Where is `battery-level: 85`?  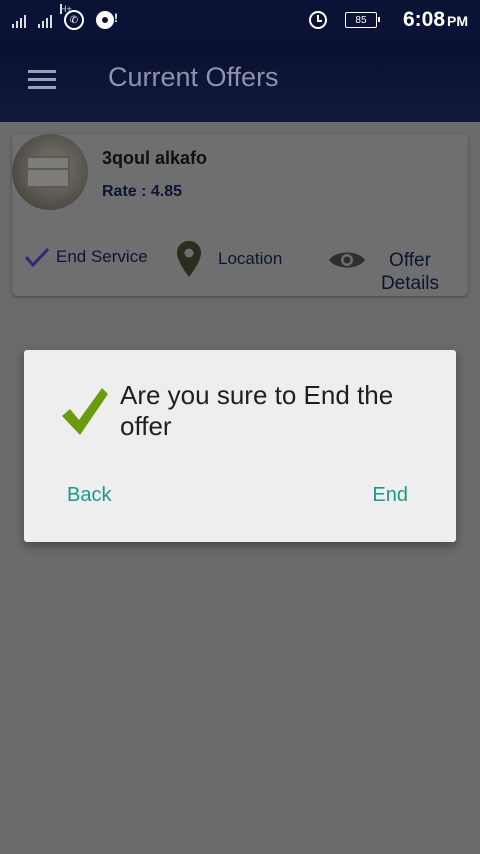
battery-level: 85 is located at coordinates (361, 20).